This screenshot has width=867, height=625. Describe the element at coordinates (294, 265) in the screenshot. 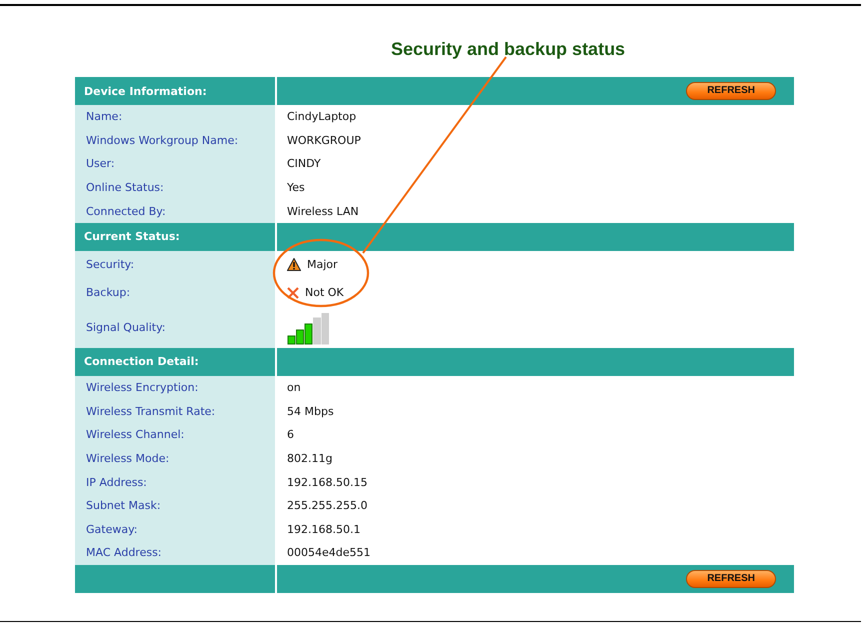

I see `warning-icon` at that location.